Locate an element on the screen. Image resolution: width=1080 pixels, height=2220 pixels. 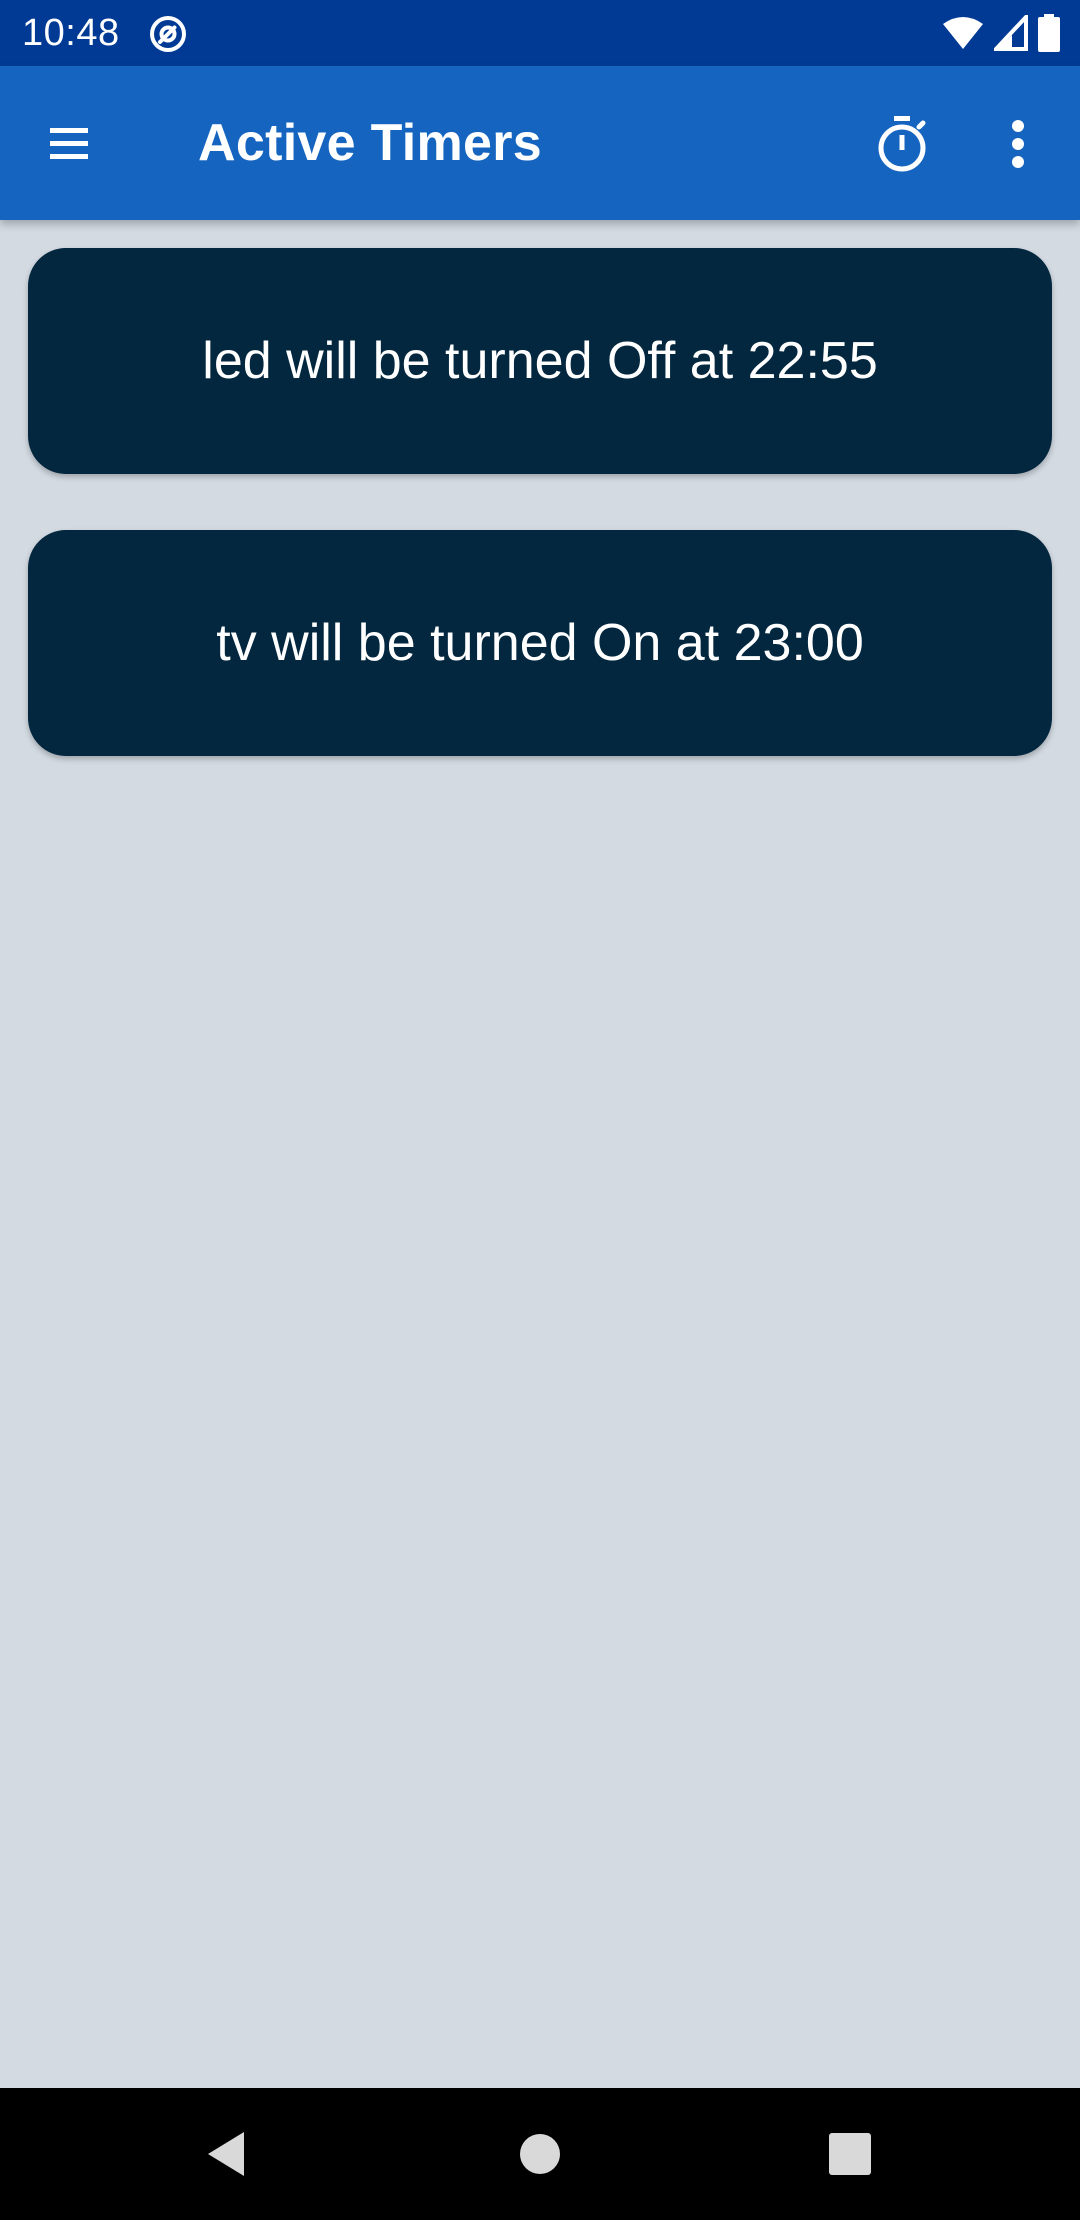
status-icons is located at coordinates (1001, 33).